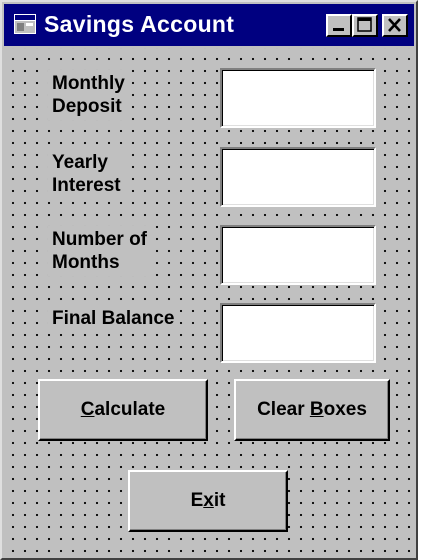 The width and height of the screenshot is (421, 560). I want to click on calculate-label: alculate, so click(130, 409).